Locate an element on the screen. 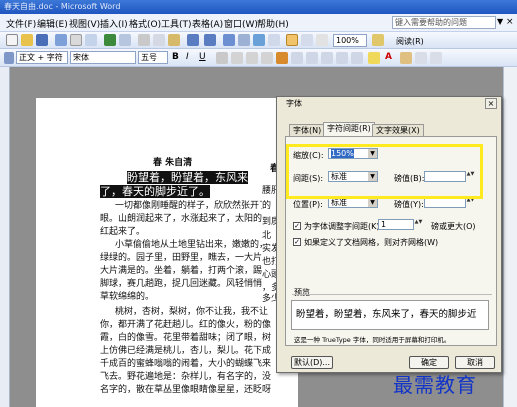 Image resolution: width=517 pixels, height=407 pixels. vertical-scrollbar is located at coordinates (510, 237).